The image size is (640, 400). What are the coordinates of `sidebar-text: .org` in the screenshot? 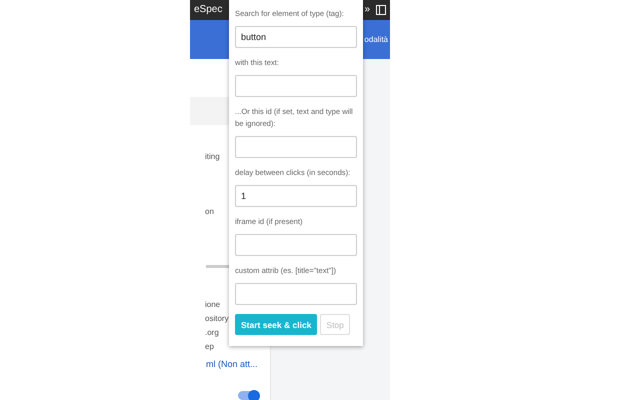 It's located at (212, 333).